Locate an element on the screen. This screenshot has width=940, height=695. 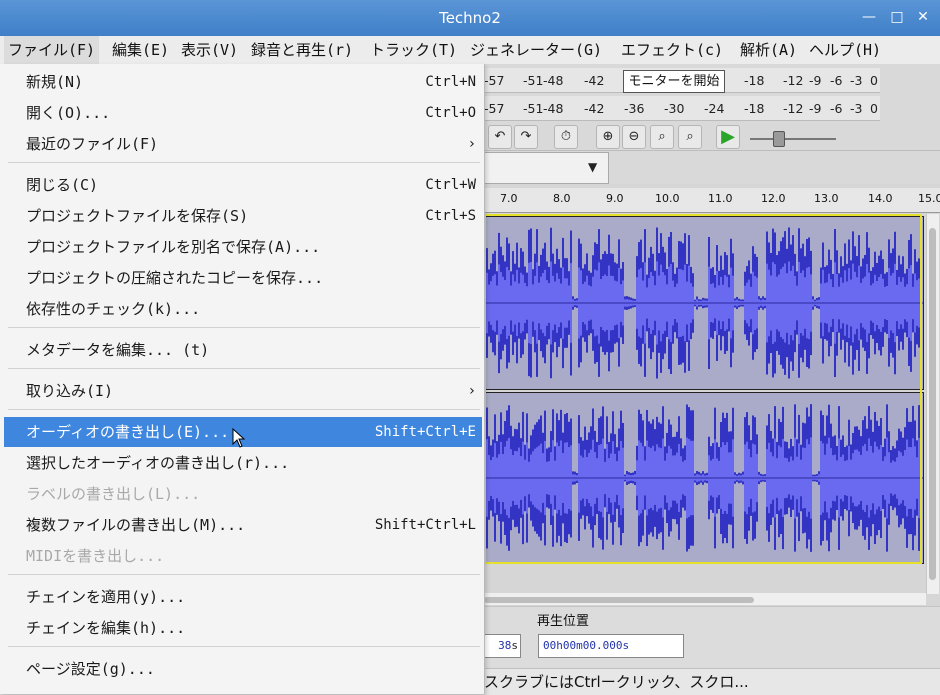
play-icon: ▶ is located at coordinates (728, 137).